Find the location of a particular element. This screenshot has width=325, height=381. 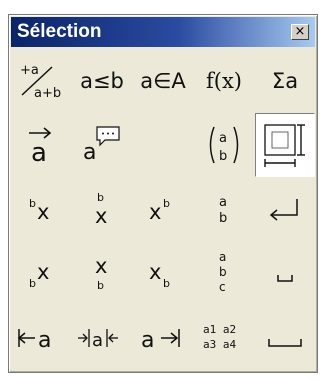

symbol-sum: Σa is located at coordinates (285, 81).